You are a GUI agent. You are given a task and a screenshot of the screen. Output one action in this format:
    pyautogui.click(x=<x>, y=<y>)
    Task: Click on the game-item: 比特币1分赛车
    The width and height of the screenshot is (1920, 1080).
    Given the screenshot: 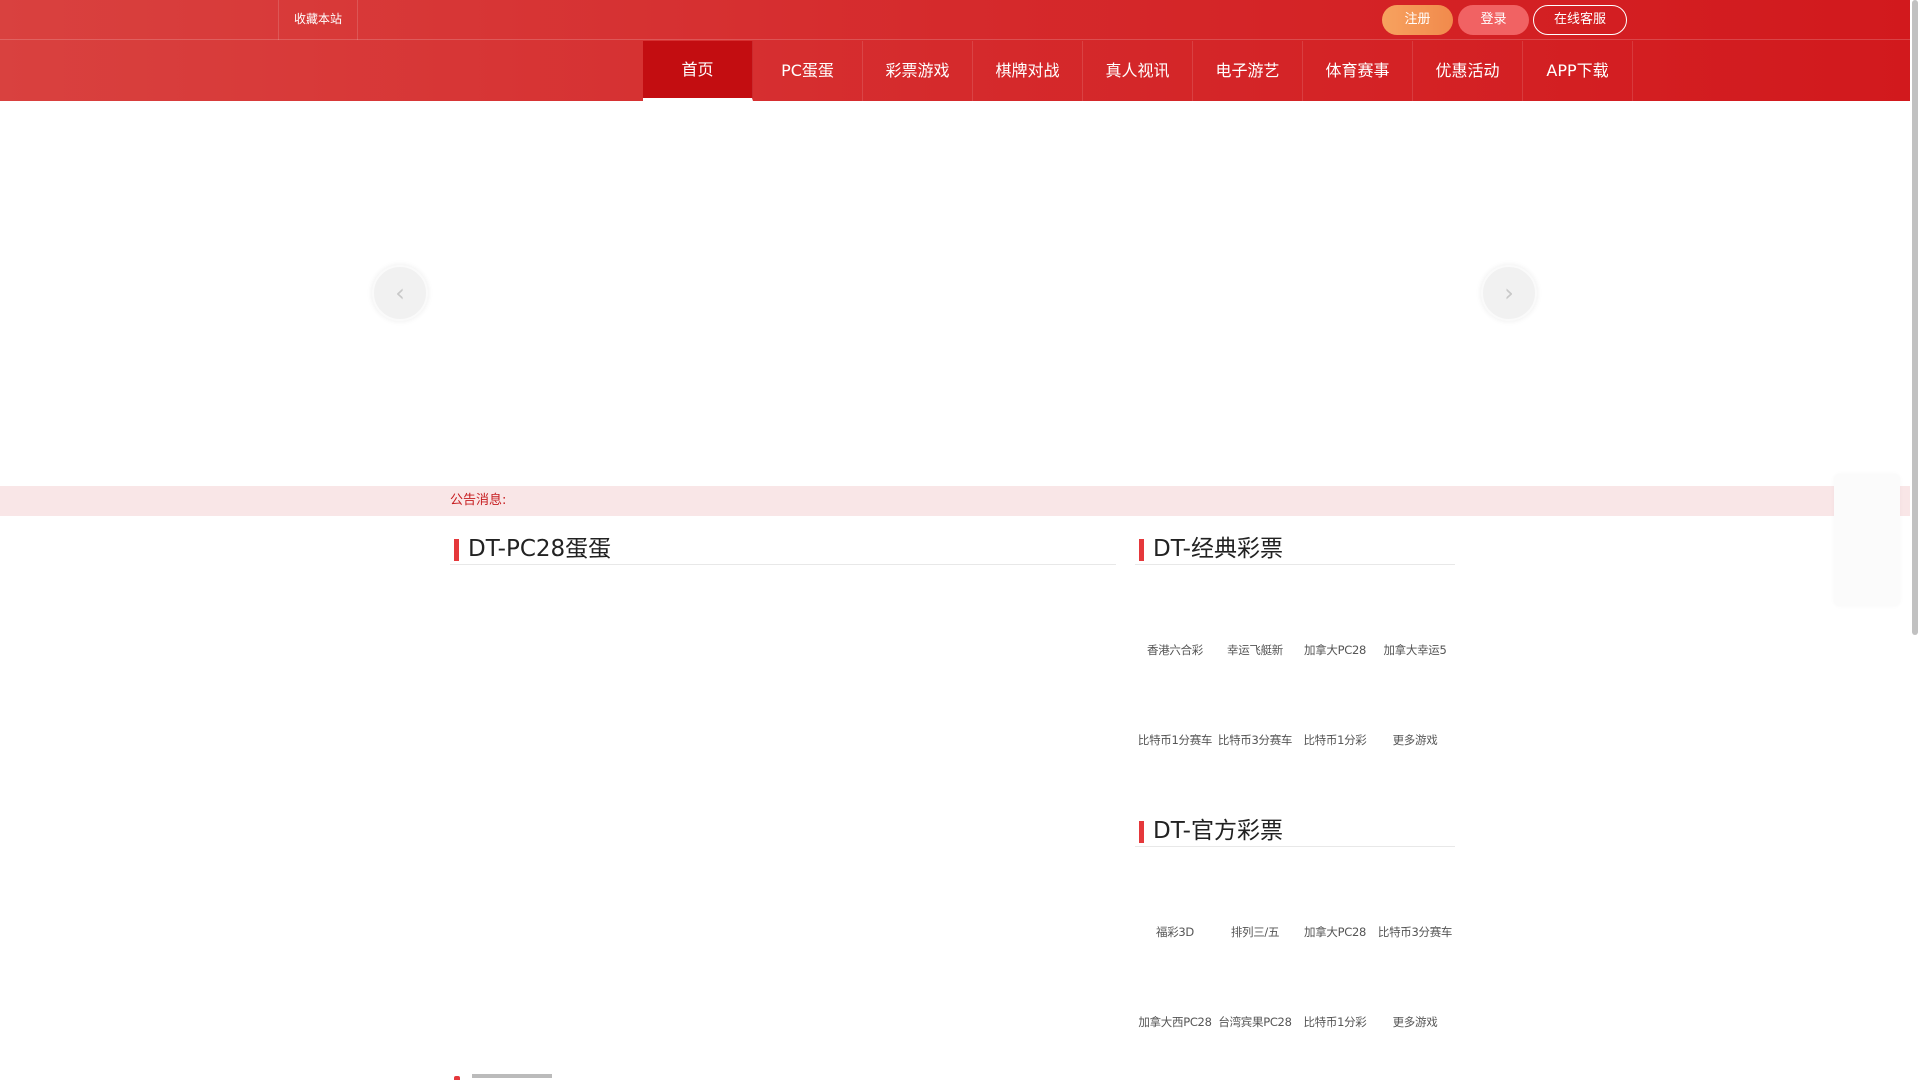 What is the action you would take?
    pyautogui.click(x=1175, y=715)
    